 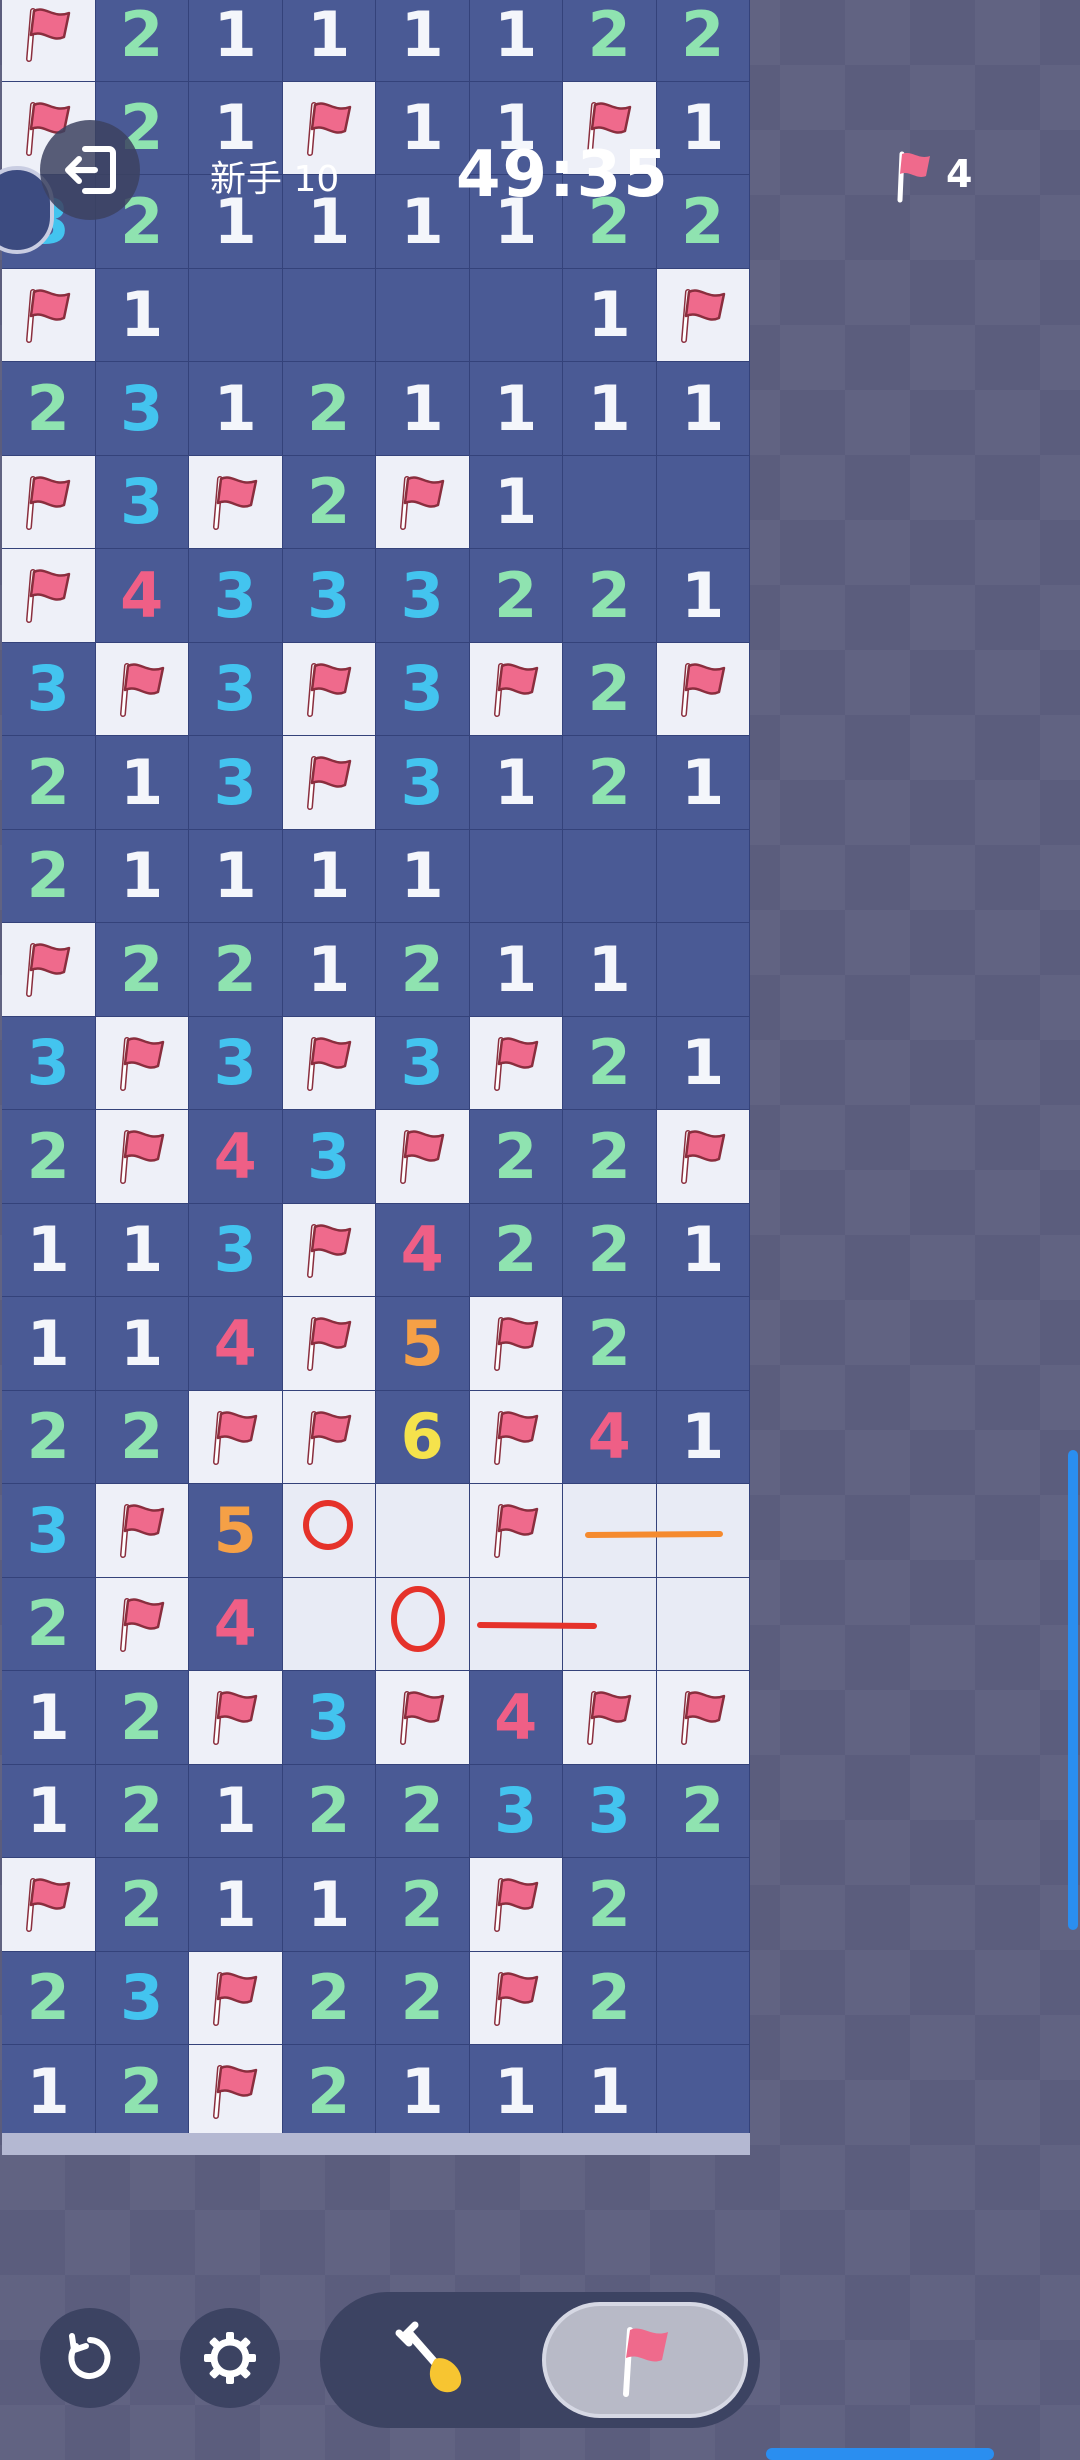 What do you see at coordinates (423, 1437) in the screenshot?
I see `number-cell: 6` at bounding box center [423, 1437].